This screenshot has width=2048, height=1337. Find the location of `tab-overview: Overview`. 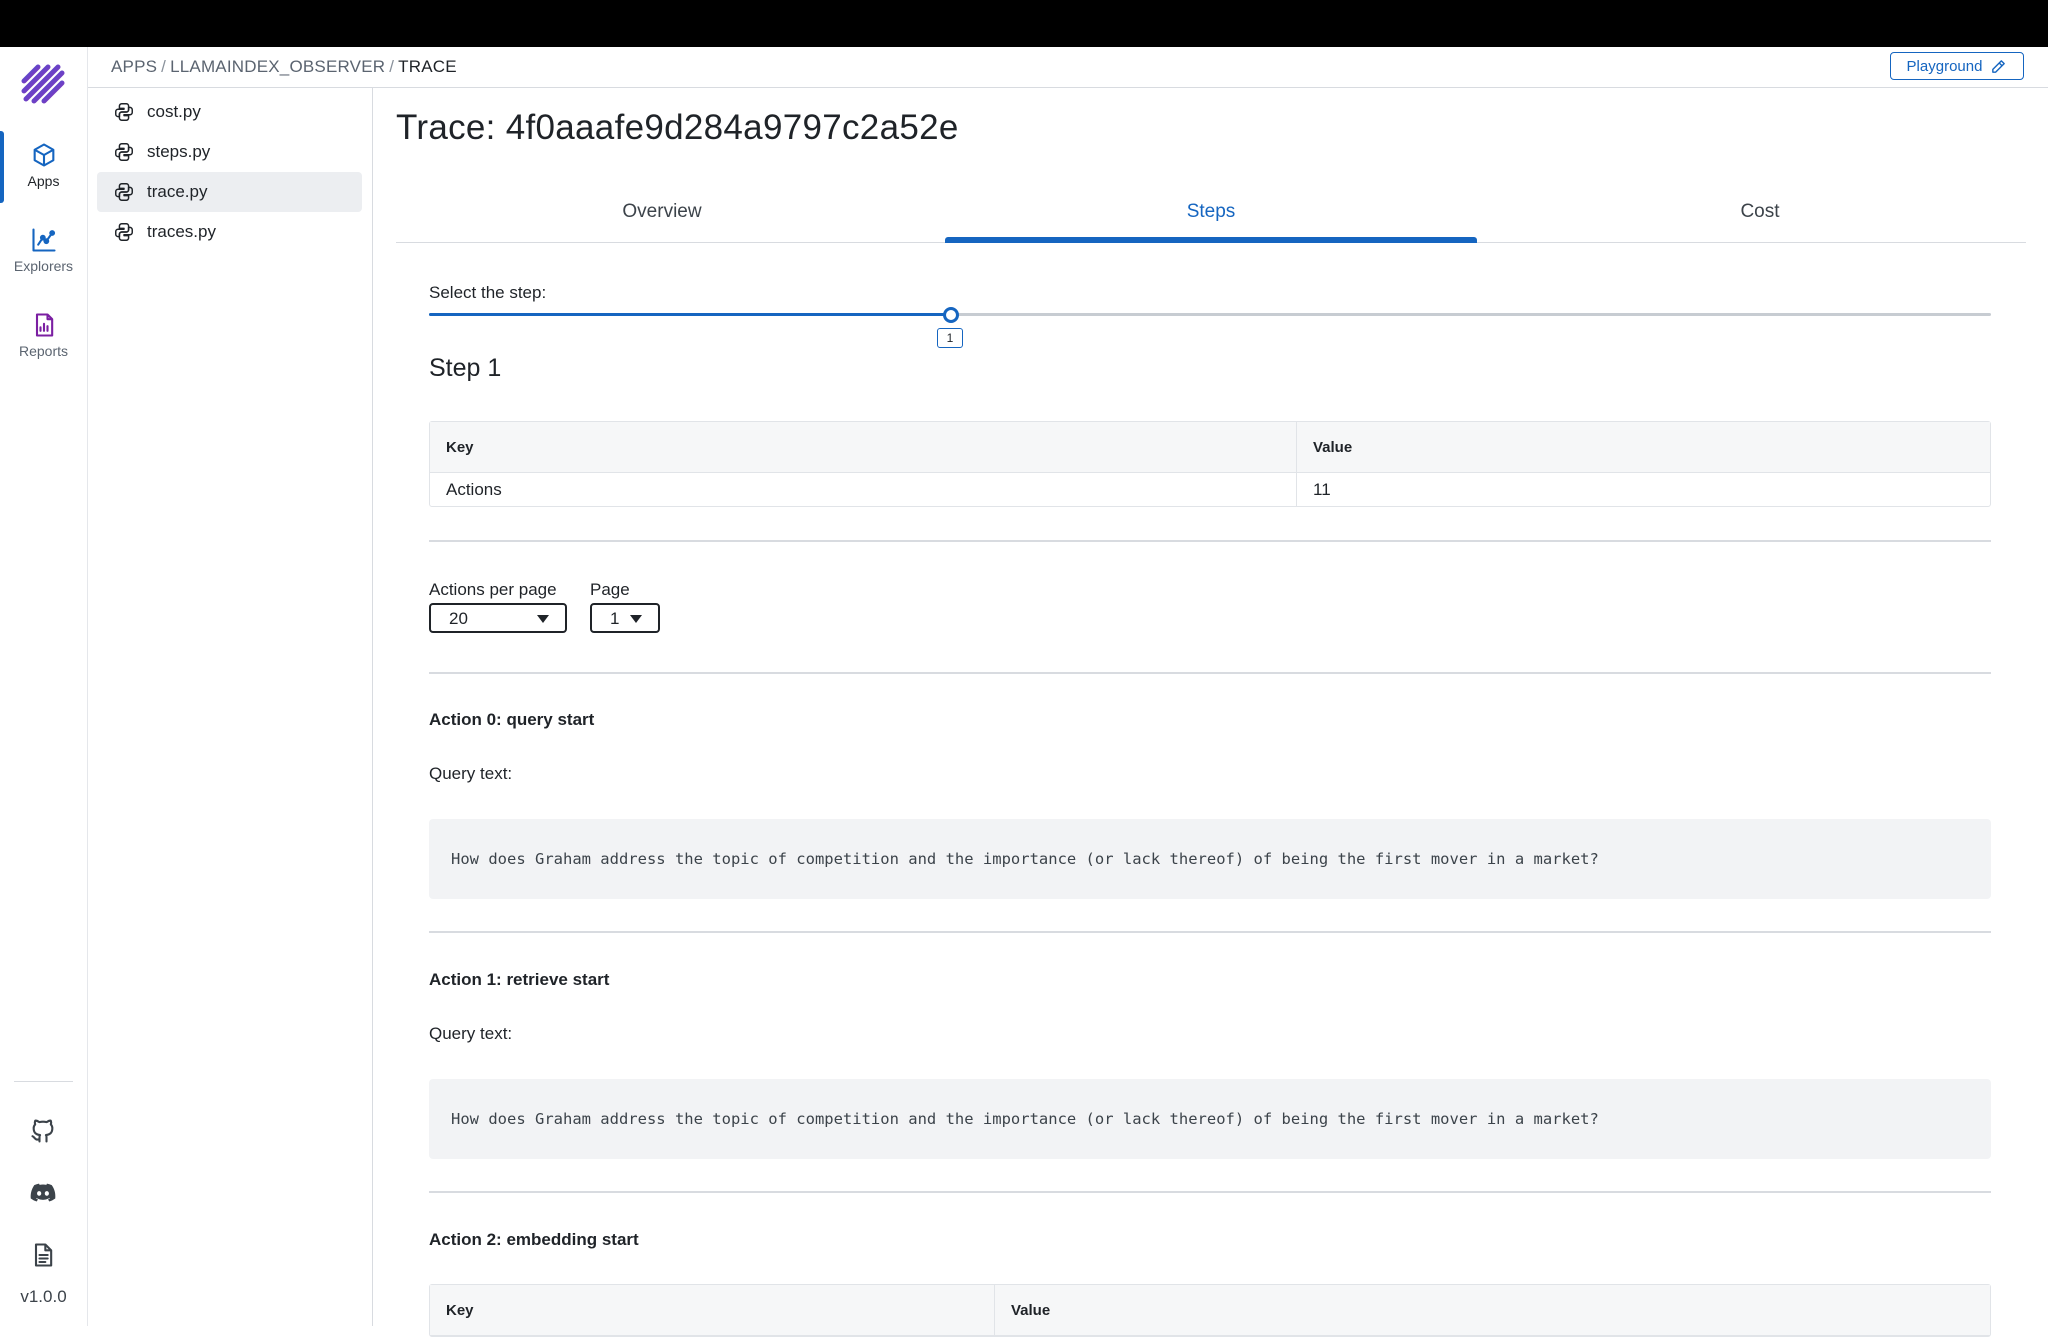

tab-overview: Overview is located at coordinates (662, 216).